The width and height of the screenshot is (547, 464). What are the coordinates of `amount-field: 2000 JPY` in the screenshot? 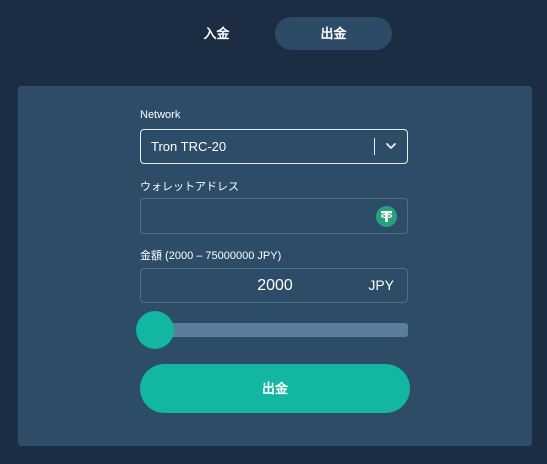 It's located at (274, 285).